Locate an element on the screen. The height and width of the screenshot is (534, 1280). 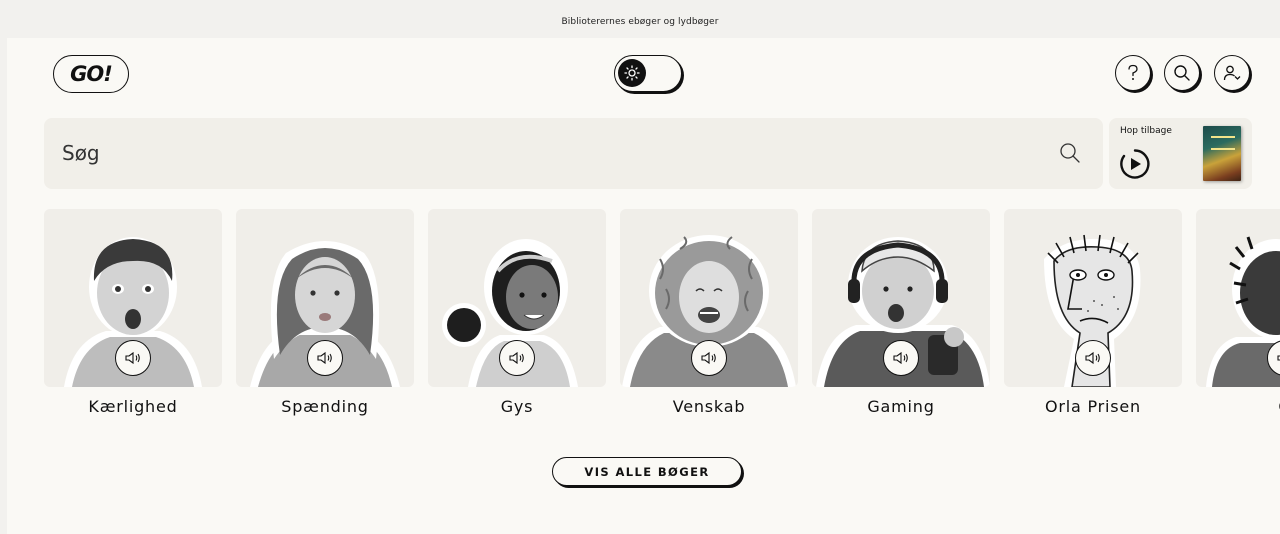
category-item: Gaming is located at coordinates (901, 312).